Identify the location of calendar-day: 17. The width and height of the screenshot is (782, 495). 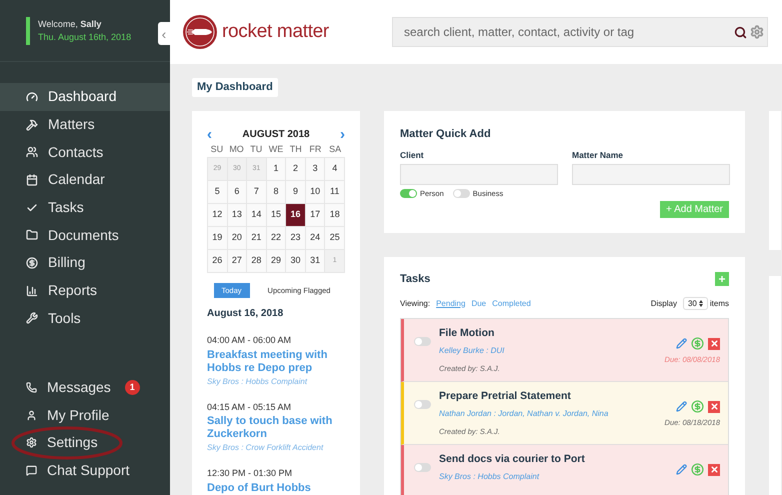
(316, 215).